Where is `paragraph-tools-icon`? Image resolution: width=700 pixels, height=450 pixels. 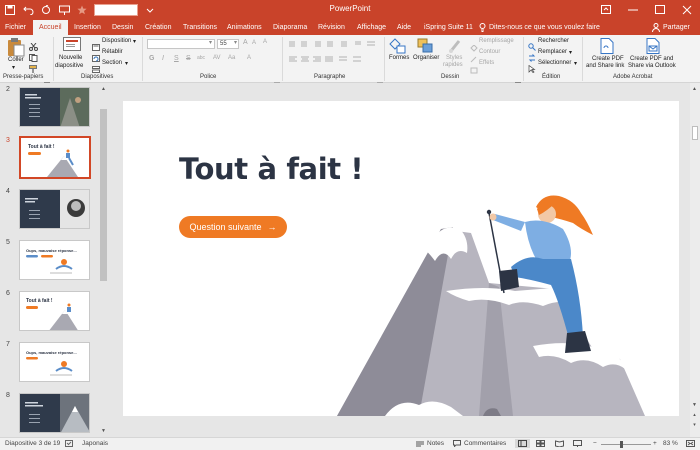
paragraph-tools-icon is located at coordinates (333, 57).